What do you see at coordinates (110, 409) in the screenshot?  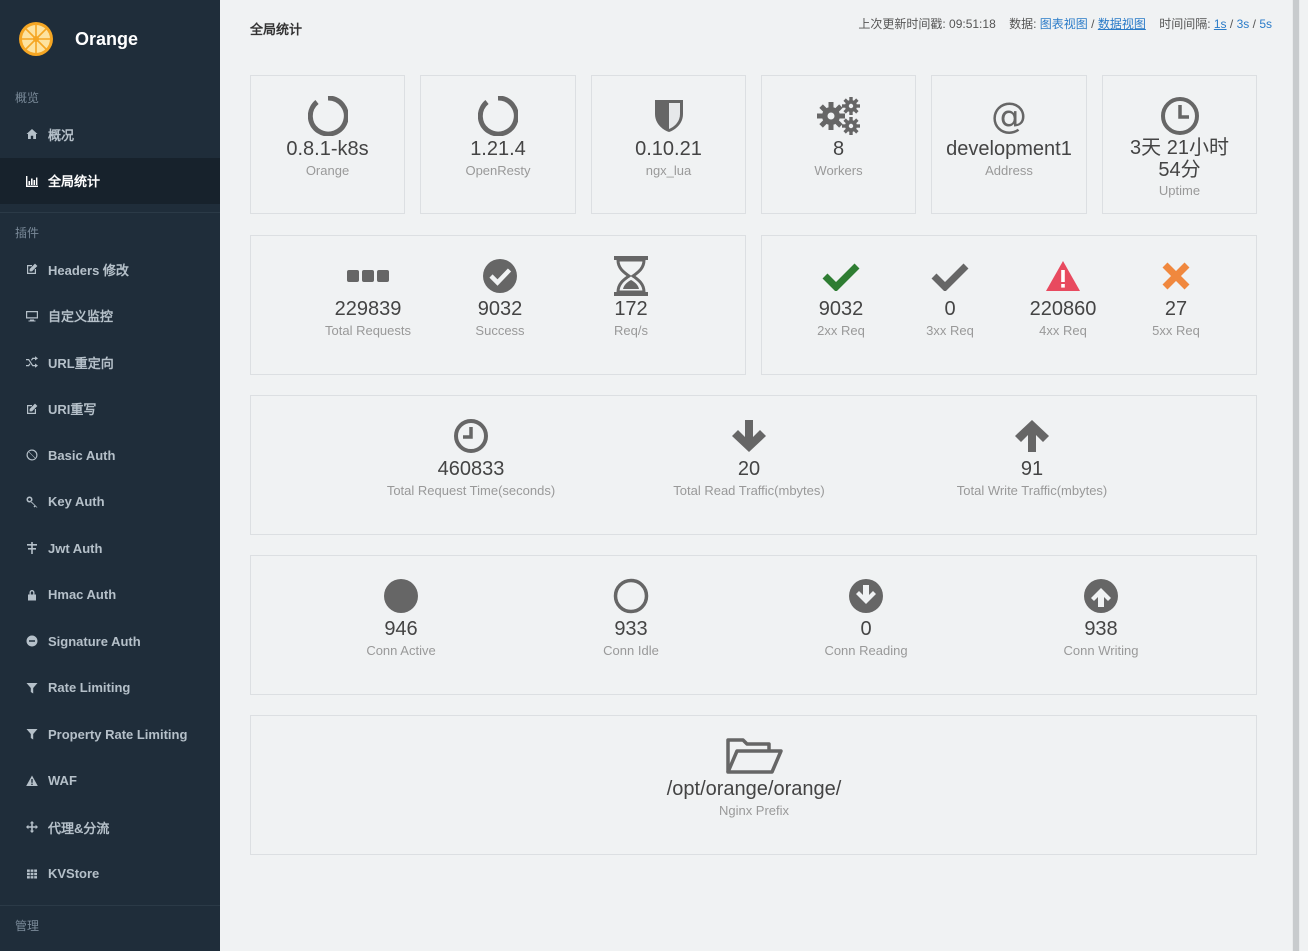 I see `sidebar-item-uri-rewrite: URI重写` at bounding box center [110, 409].